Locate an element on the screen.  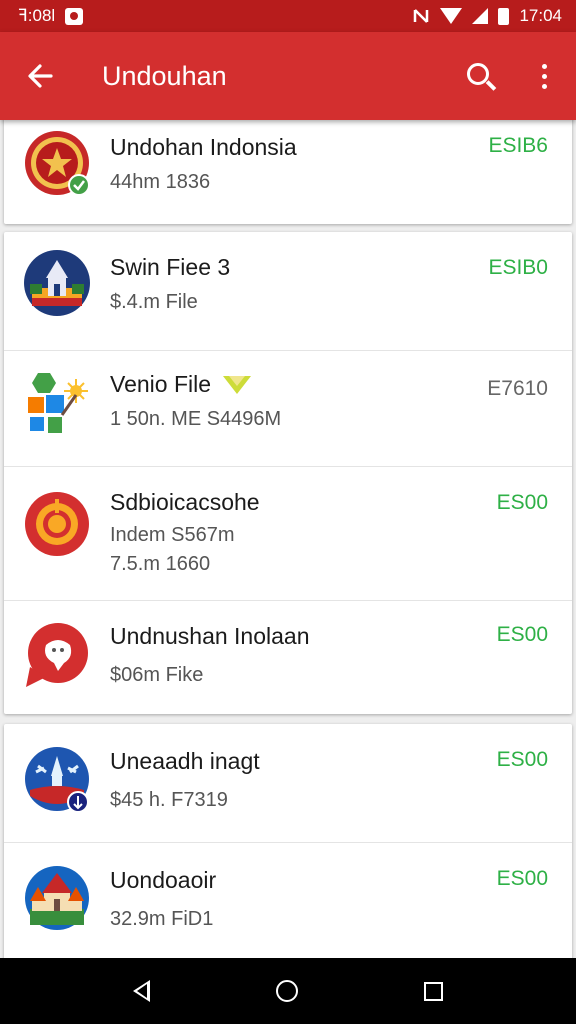
target-icon is located at coordinates (57, 524).